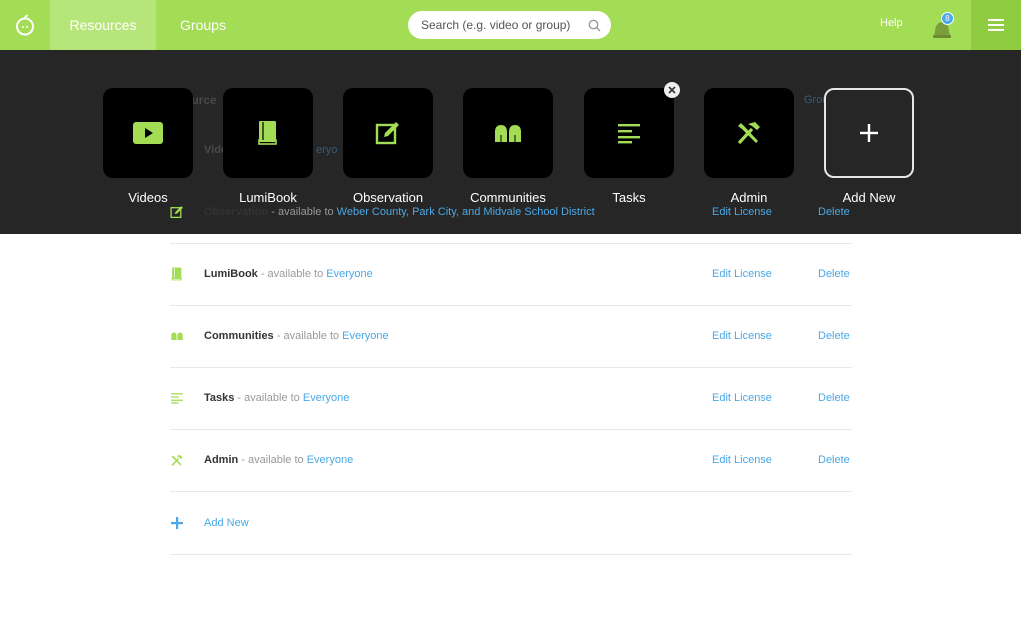 This screenshot has height=635, width=1021. I want to click on help-link: Help, so click(891, 23).